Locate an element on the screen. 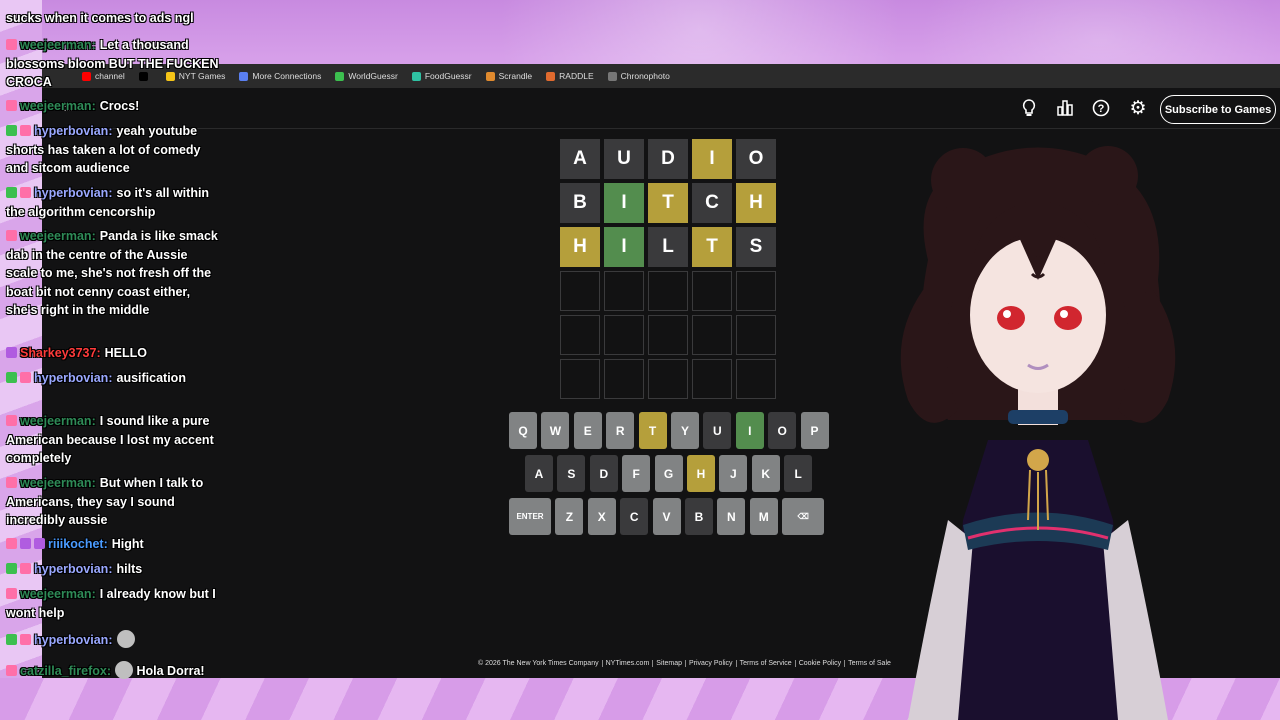 The width and height of the screenshot is (1280, 720). backspace-key: ⌫ is located at coordinates (803, 516).